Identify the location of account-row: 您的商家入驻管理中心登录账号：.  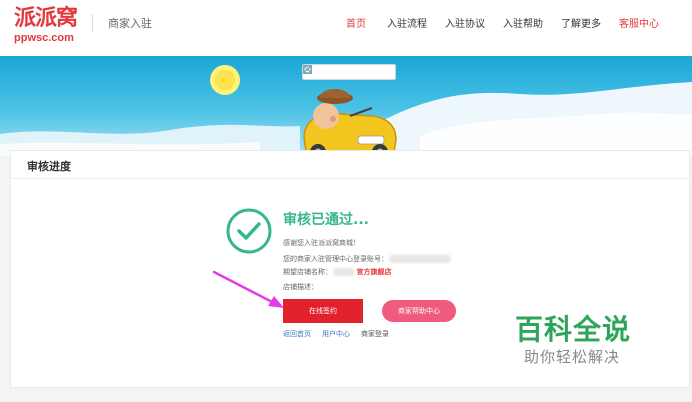
(367, 259).